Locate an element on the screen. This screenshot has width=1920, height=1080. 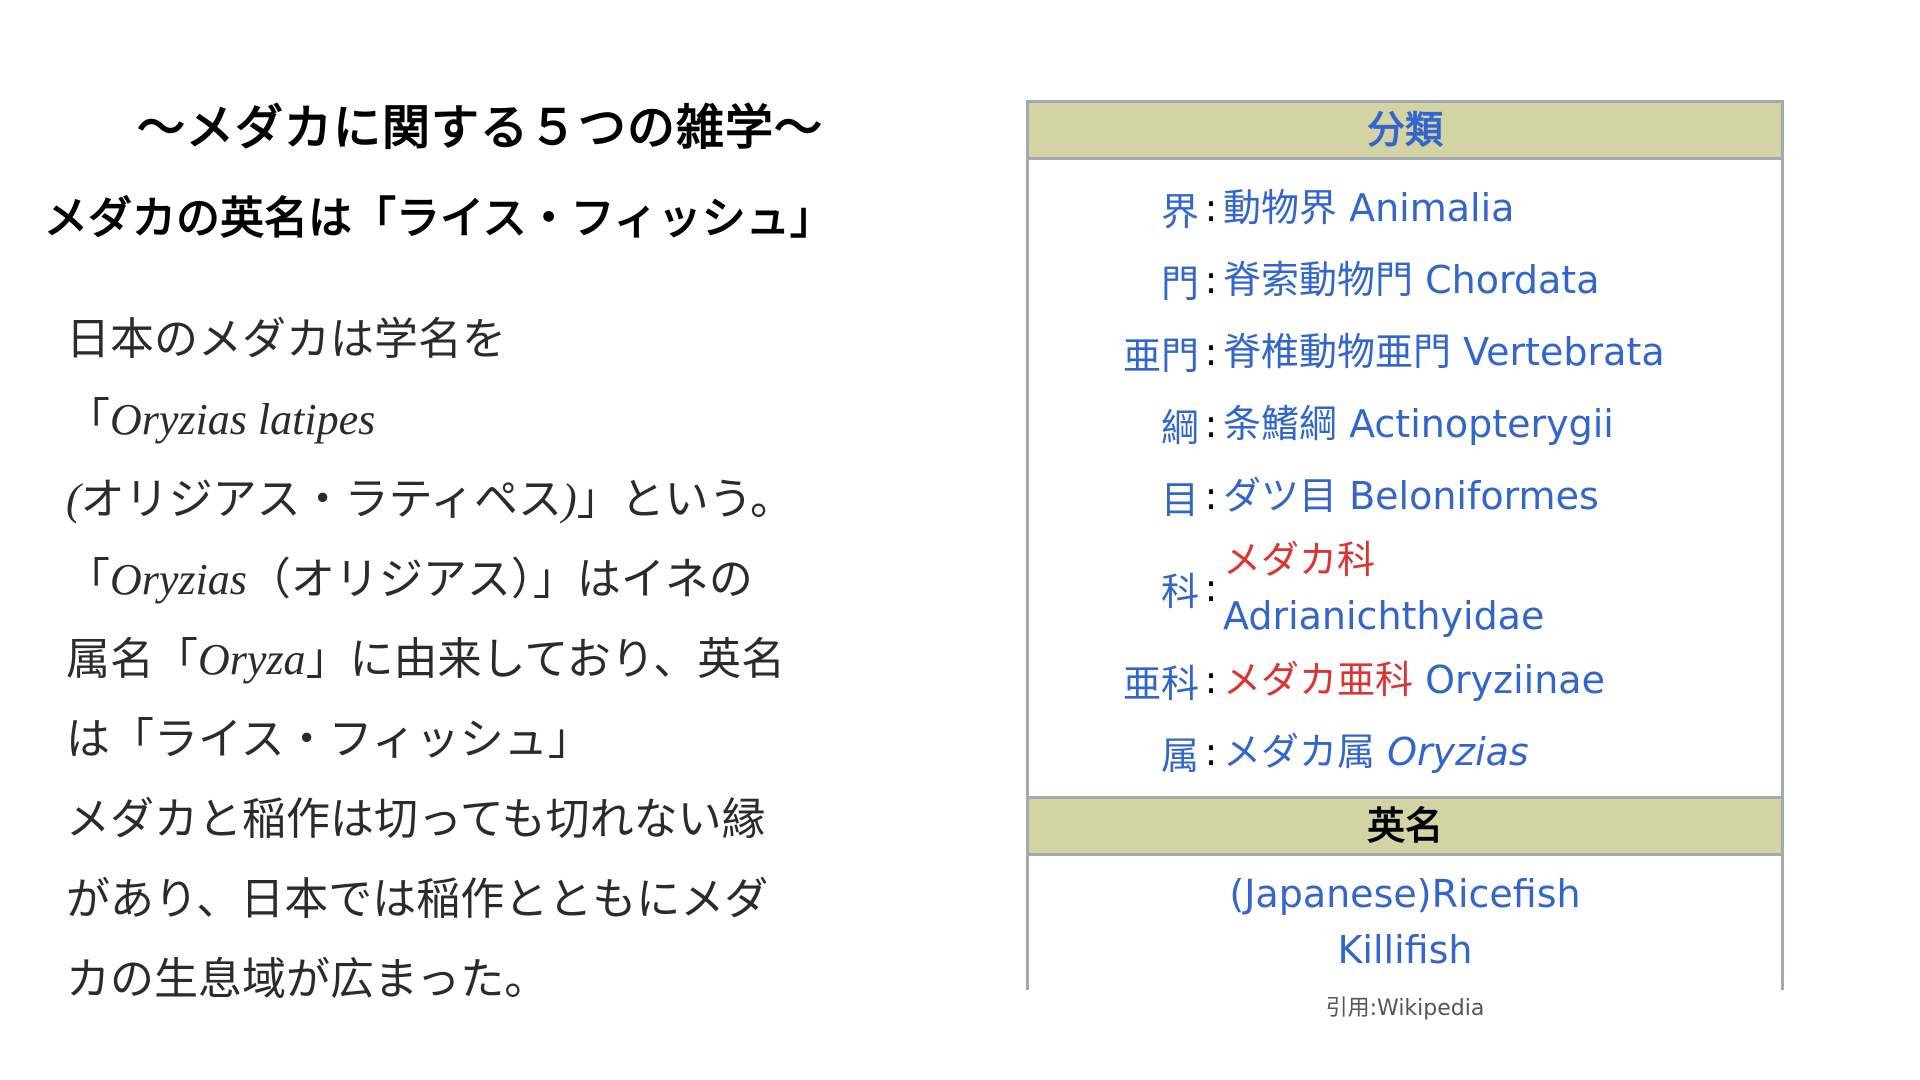
body-line-5: 属名「Oryza」に由来しており、英名 is located at coordinates (496, 660).